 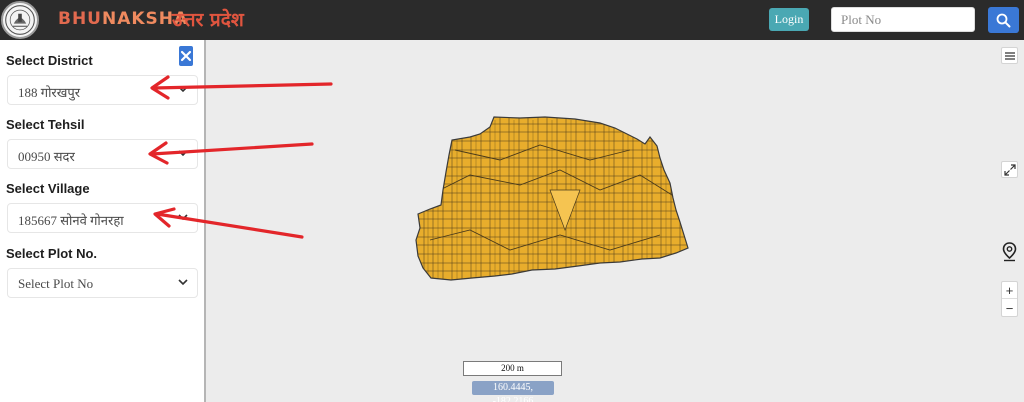 What do you see at coordinates (46, 156) in the screenshot?
I see `tehsil-value: 00950 सदर` at bounding box center [46, 156].